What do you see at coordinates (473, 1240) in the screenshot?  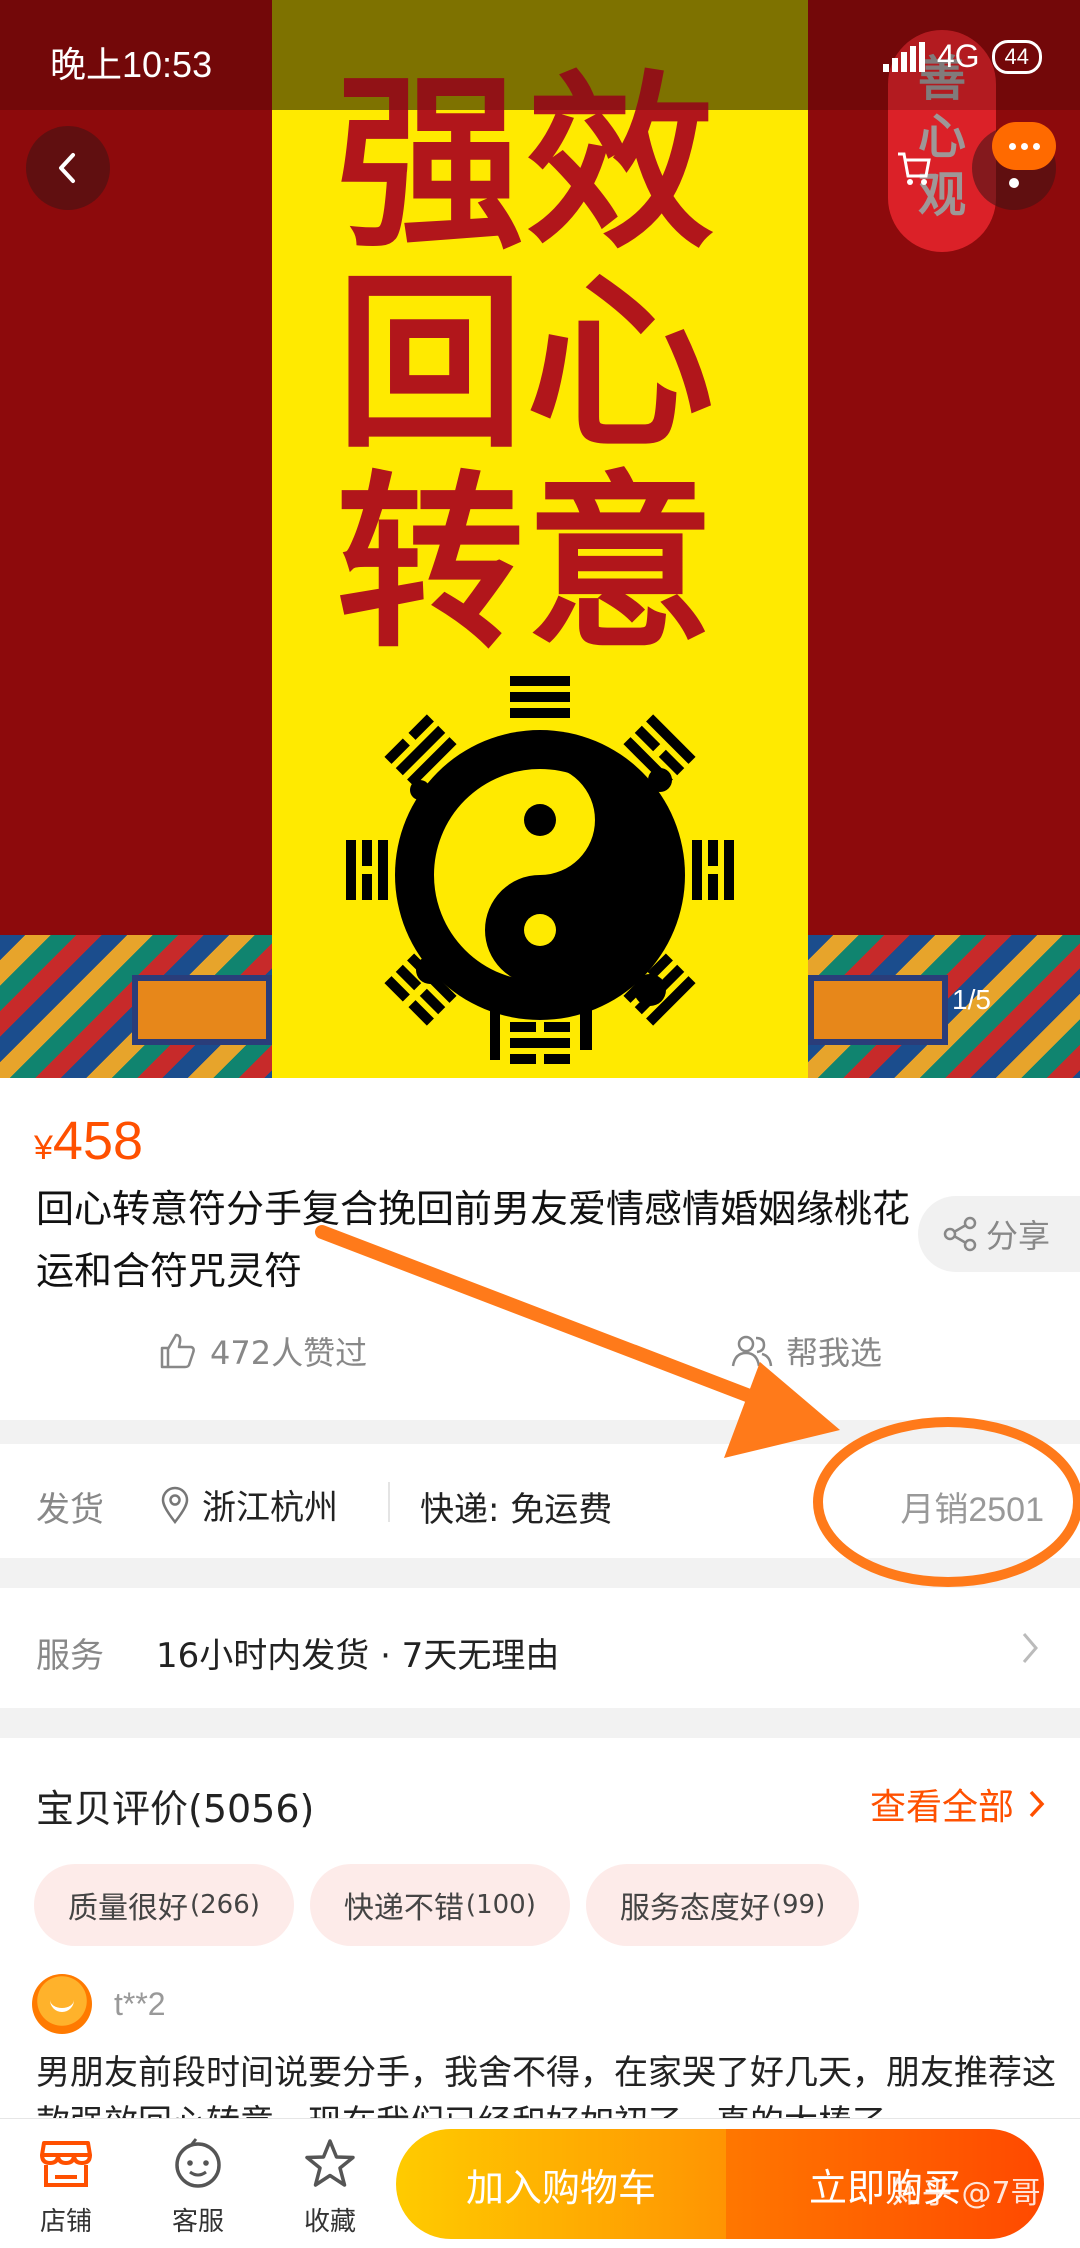 I see `product-title: 回心转意符分手复合挽回前男友爱情感情婚姻缘桃花运和合符咒灵符` at bounding box center [473, 1240].